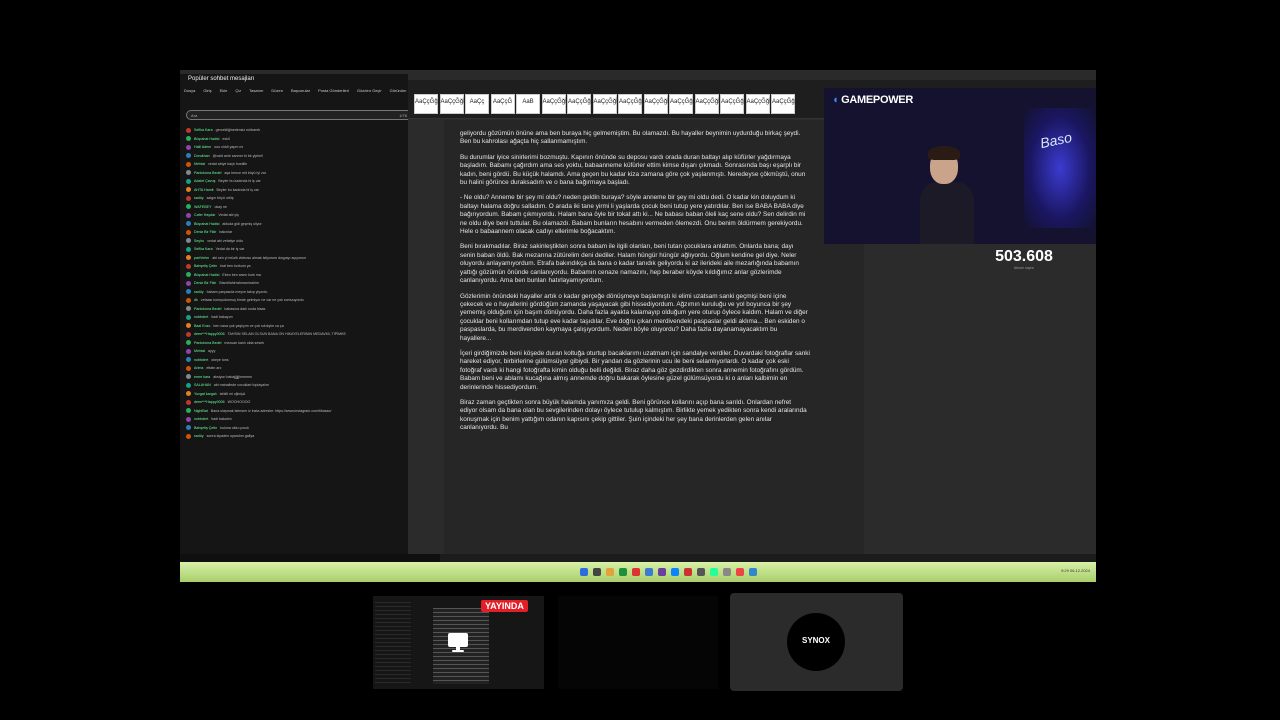 The height and width of the screenshot is (720, 1280). I want to click on chat-author: emre kara, so click(202, 377).